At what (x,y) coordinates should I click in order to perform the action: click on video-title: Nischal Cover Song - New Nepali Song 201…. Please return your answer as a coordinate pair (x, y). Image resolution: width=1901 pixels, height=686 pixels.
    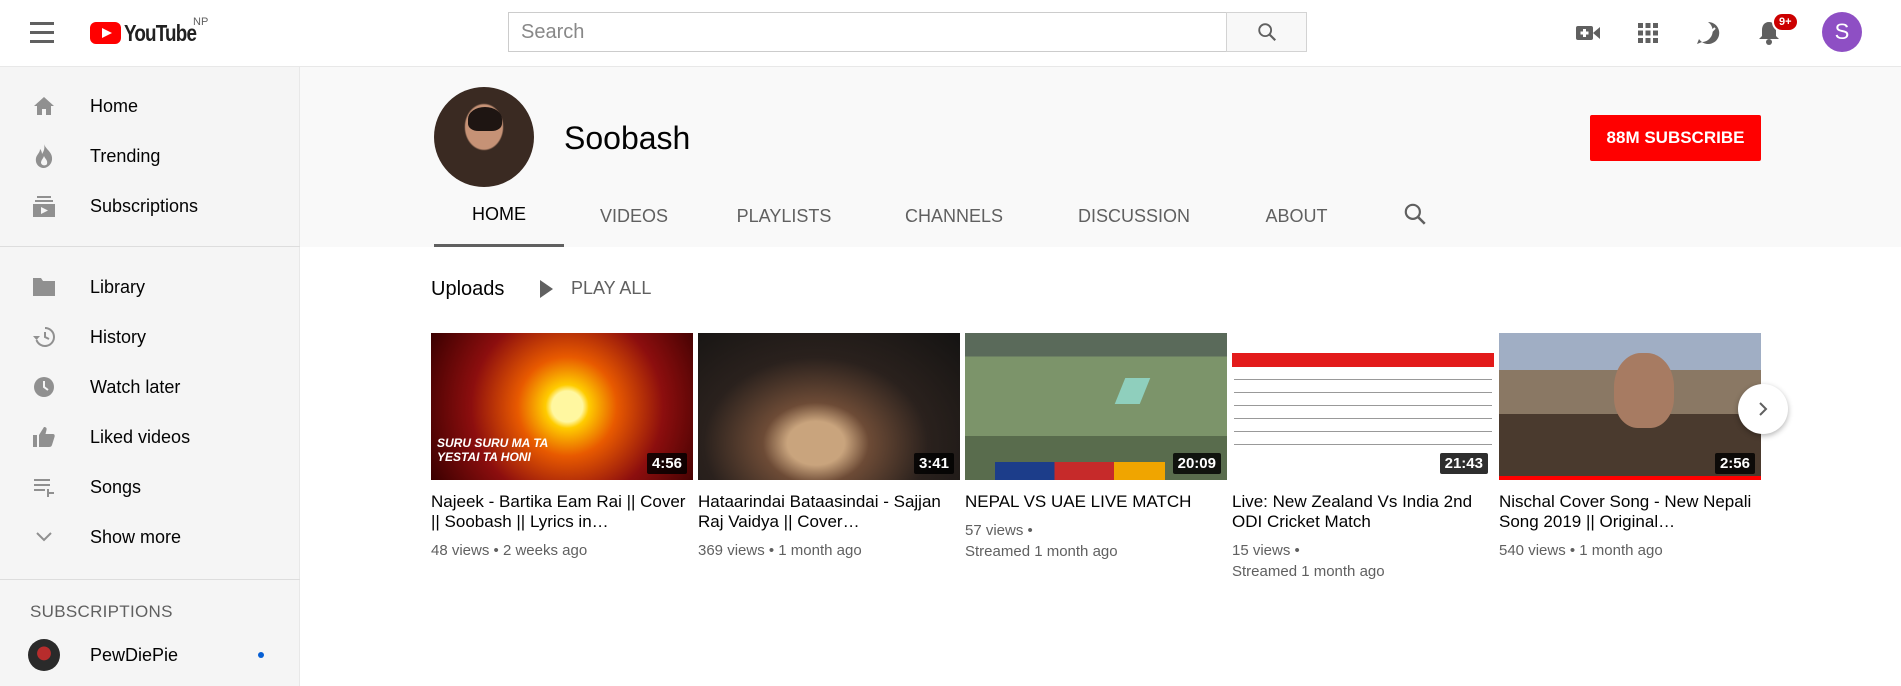
    Looking at the image, I should click on (1630, 512).